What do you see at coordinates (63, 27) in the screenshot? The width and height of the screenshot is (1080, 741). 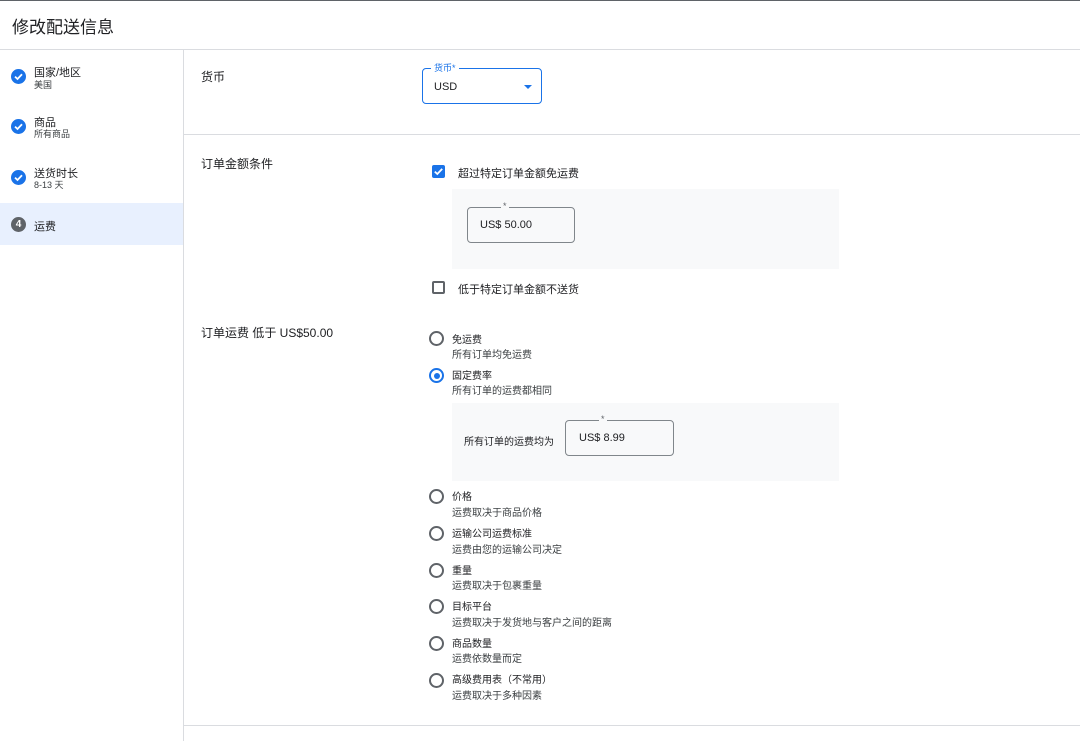 I see `page-title: 修改配送信息` at bounding box center [63, 27].